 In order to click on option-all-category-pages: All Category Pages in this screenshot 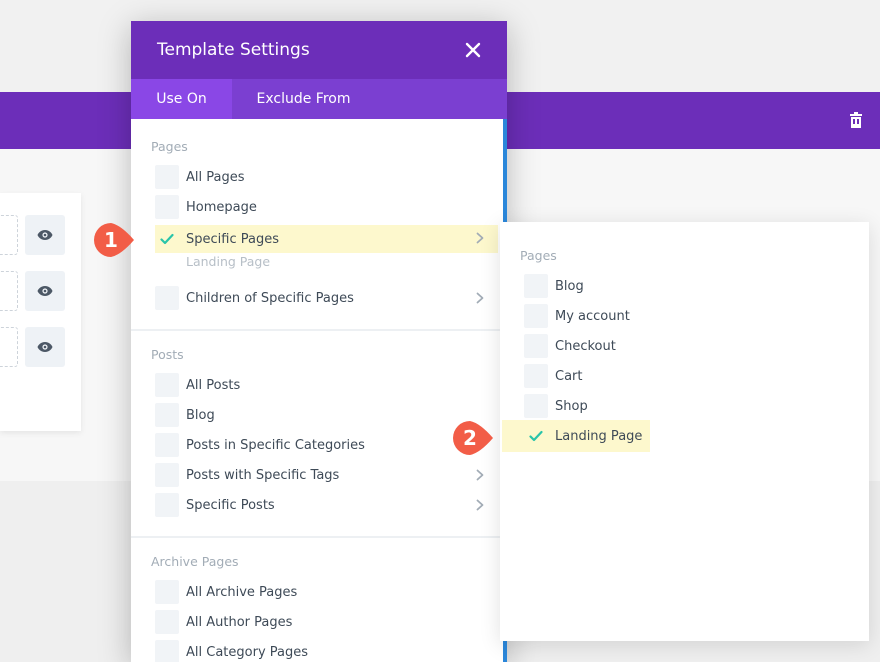, I will do `click(231, 651)`.